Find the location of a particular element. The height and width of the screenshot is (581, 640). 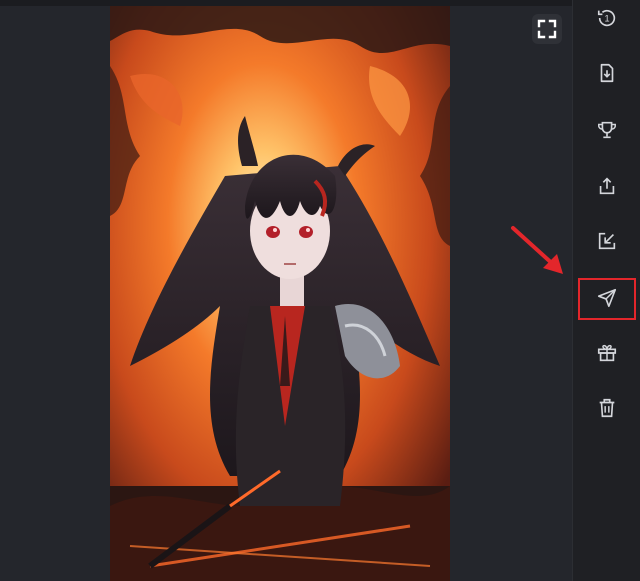

share-button is located at coordinates (607, 186).